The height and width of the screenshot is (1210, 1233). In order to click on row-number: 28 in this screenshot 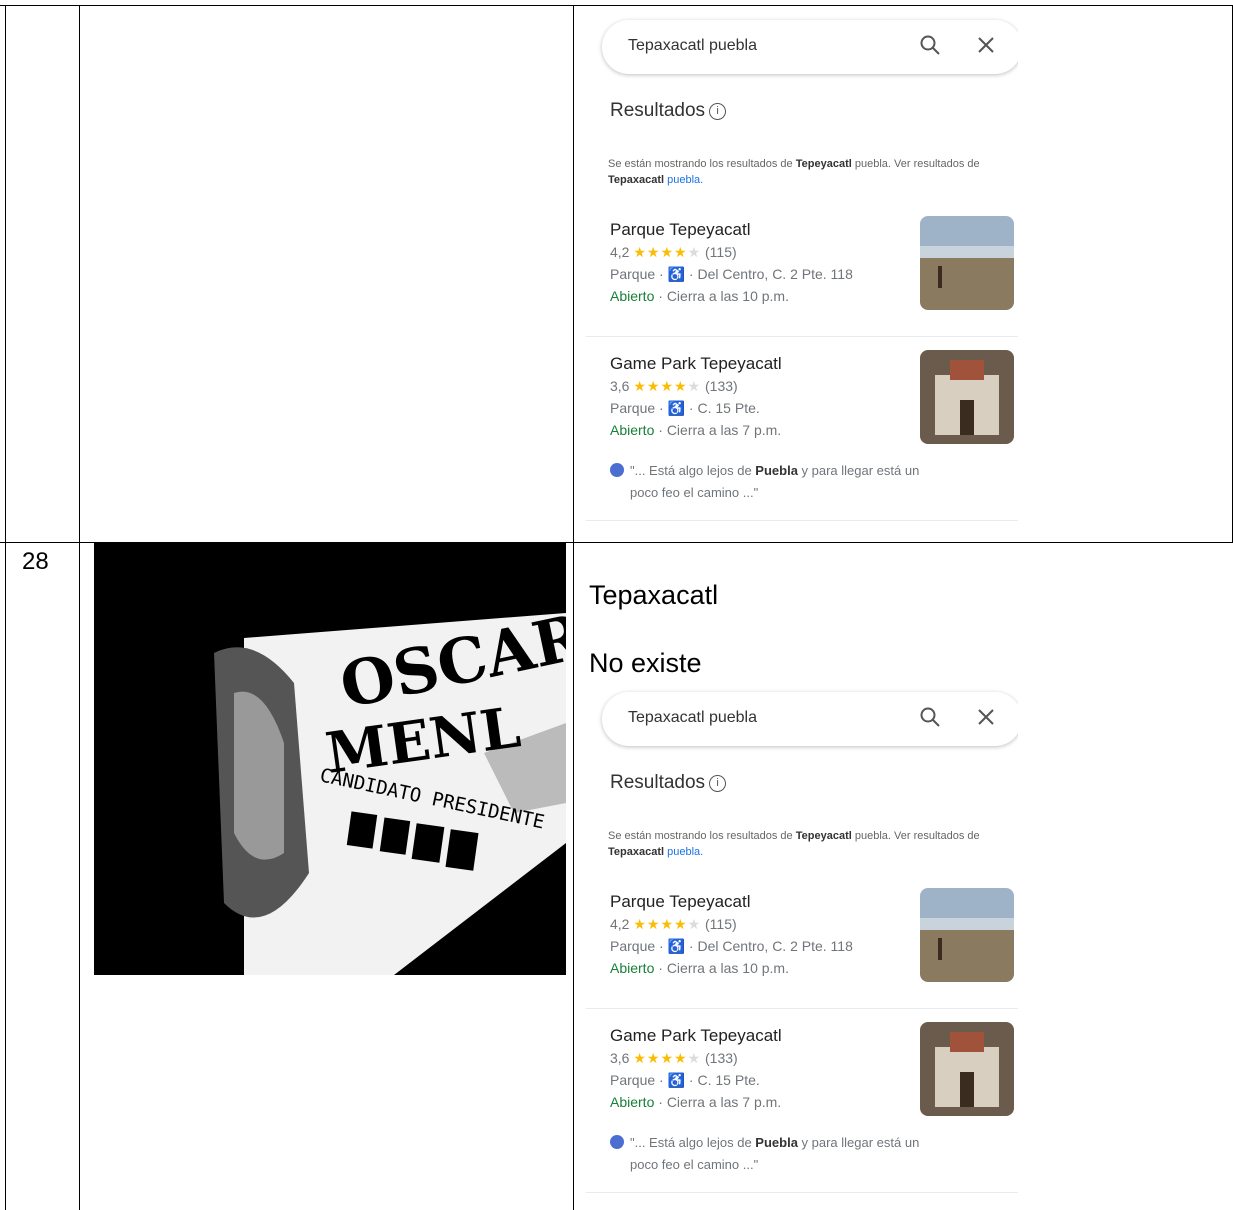, I will do `click(35, 561)`.